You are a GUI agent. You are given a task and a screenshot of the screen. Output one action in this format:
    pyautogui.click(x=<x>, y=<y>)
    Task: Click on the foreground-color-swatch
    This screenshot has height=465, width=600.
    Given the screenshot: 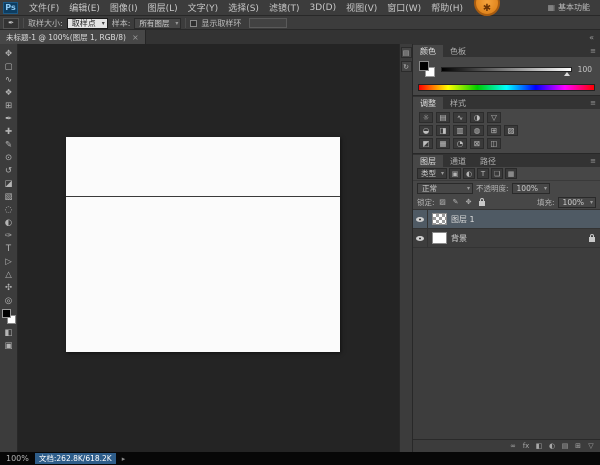 What is the action you would take?
    pyautogui.click(x=6, y=313)
    